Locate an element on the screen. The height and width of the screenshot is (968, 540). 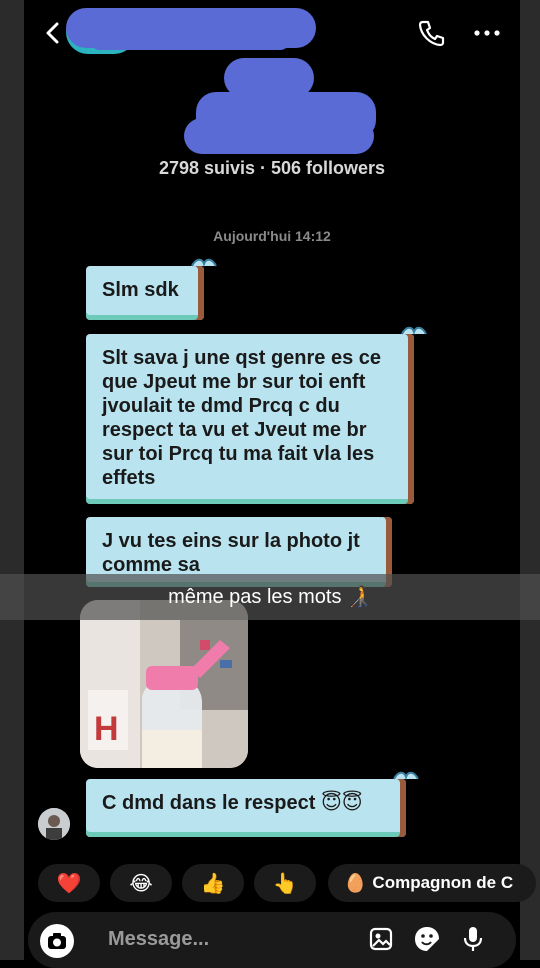
reaction-thumbs-up-button: 👍 is located at coordinates (213, 883).